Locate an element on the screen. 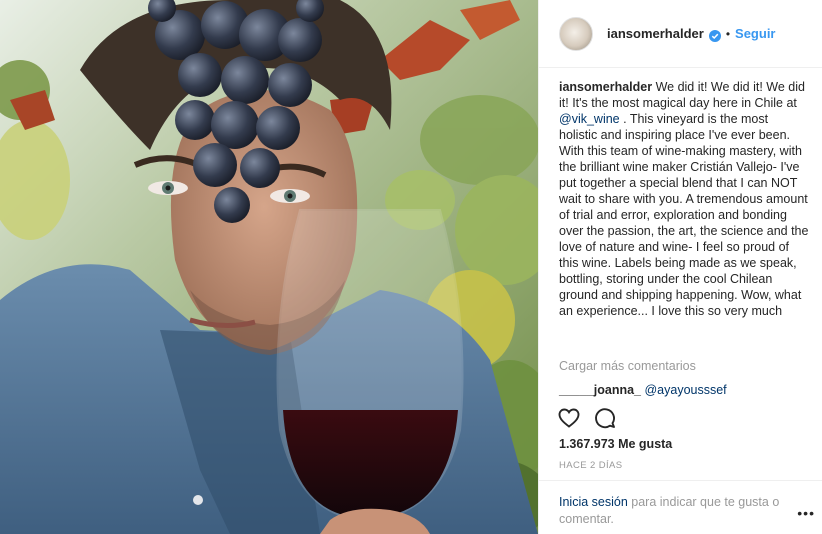 The height and width of the screenshot is (534, 822). post-timestamp: HACE 2 DÍAS is located at coordinates (591, 465).